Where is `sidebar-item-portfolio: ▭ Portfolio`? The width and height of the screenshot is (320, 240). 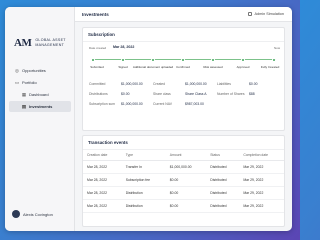
sidebar-item-portfolio: ▭ Portfolio is located at coordinates (40, 82).